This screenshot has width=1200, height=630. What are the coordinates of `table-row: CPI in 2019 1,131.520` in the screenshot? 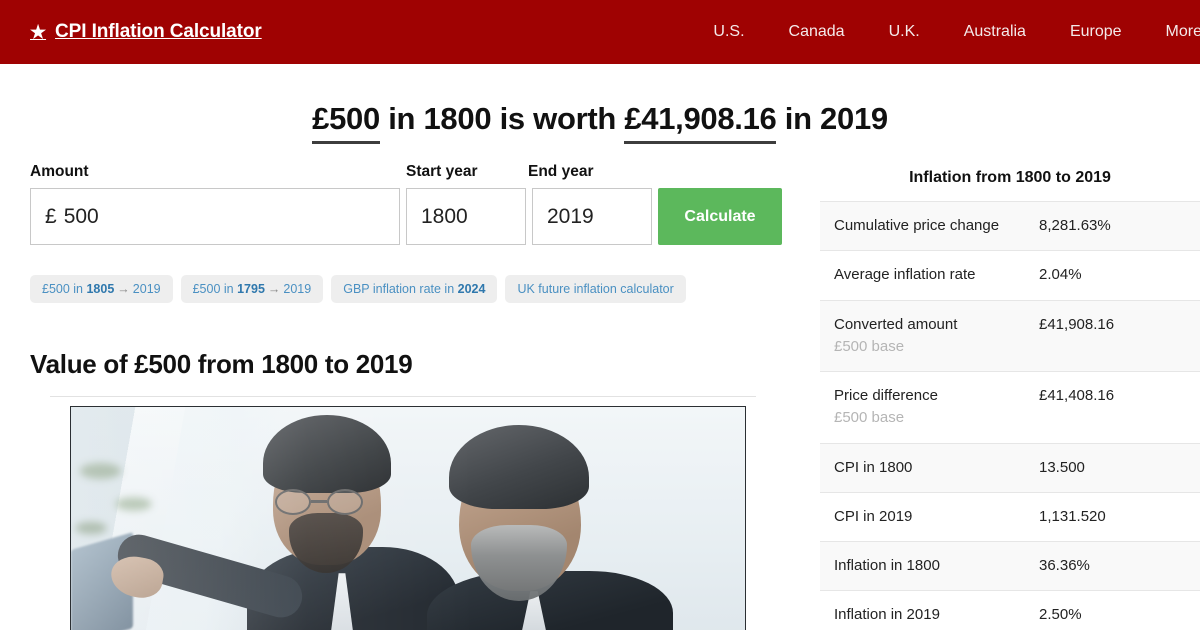 It's located at (1010, 516).